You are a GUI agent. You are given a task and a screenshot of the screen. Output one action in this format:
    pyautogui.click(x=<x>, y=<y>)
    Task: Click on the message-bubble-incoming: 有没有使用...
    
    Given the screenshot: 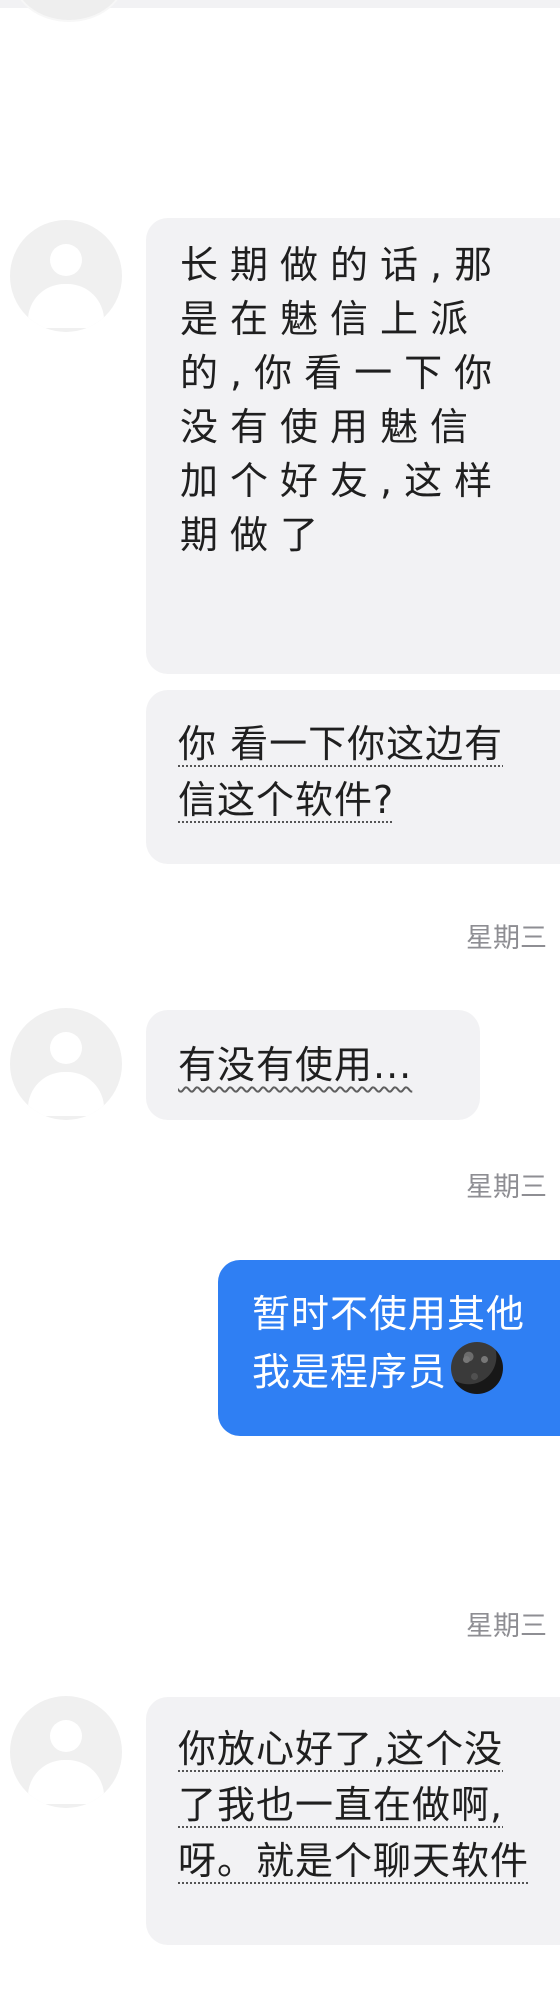 What is the action you would take?
    pyautogui.click(x=313, y=1065)
    